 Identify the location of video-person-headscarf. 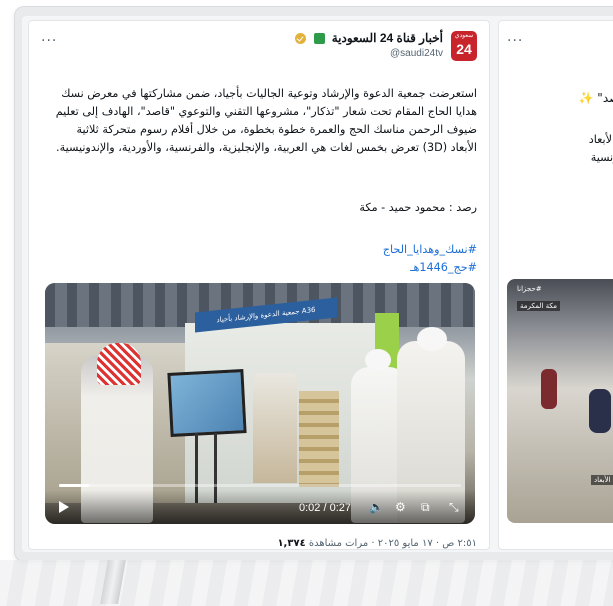
(119, 364).